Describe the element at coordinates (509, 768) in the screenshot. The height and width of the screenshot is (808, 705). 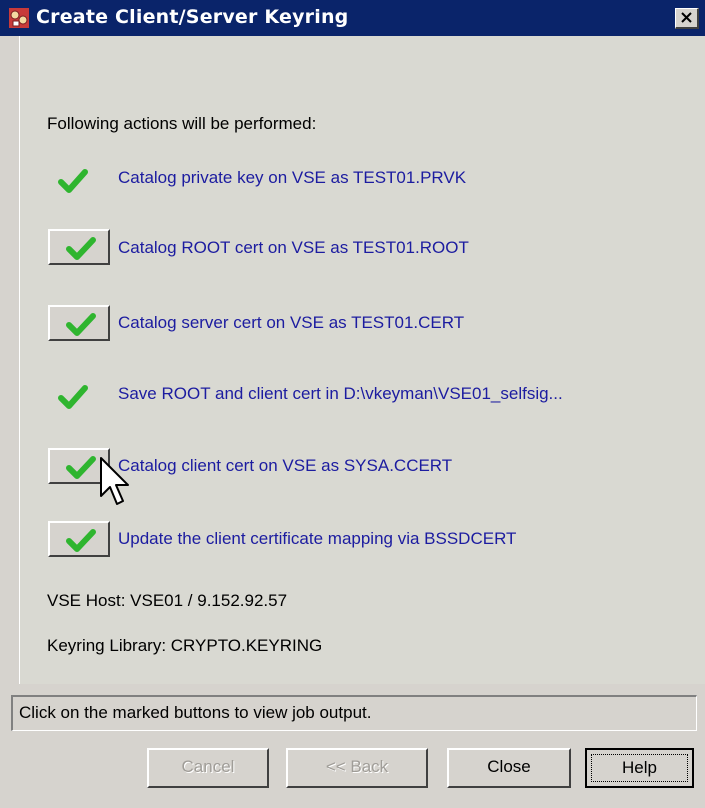
I see `close-button: Close` at that location.